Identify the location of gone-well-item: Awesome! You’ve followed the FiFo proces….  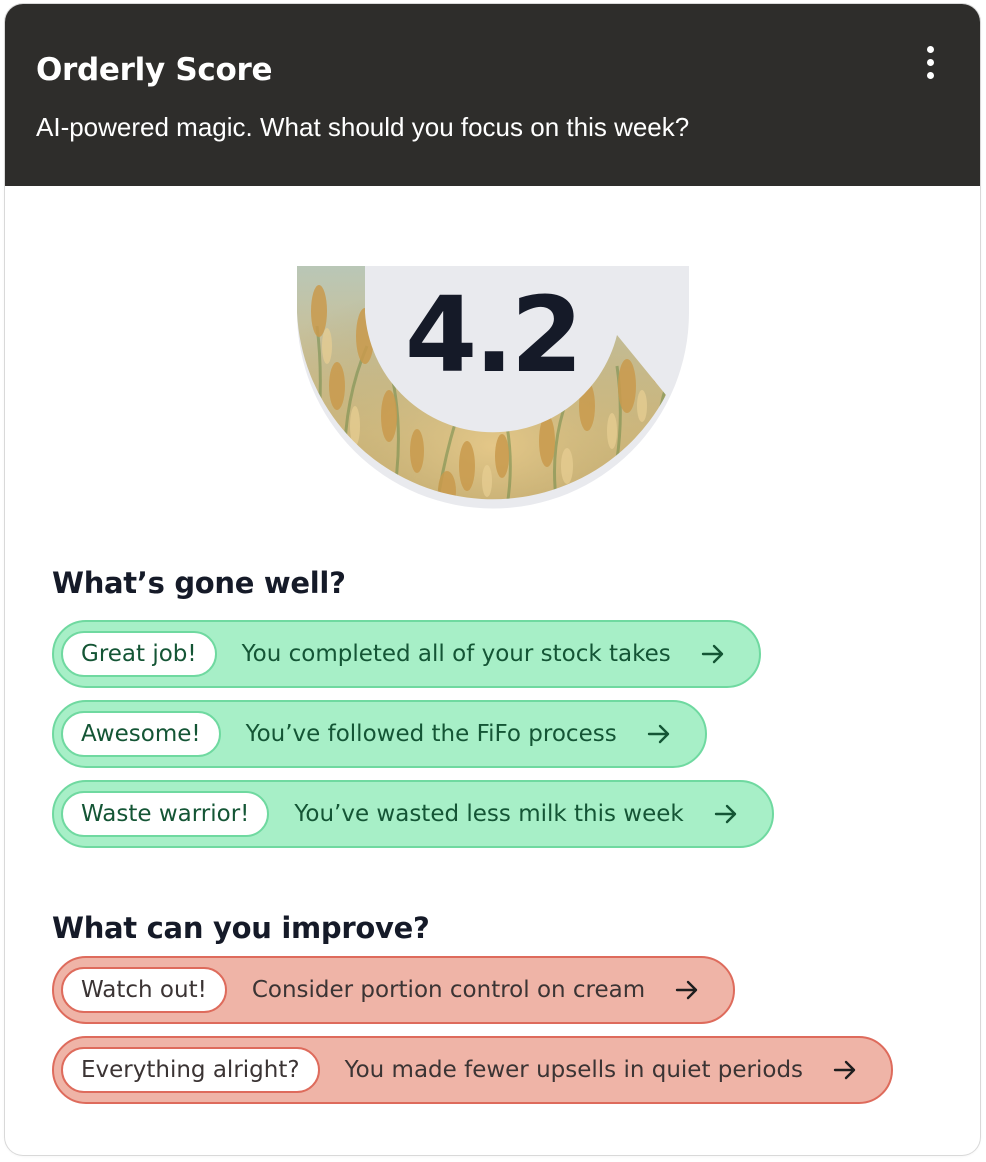
(379, 734).